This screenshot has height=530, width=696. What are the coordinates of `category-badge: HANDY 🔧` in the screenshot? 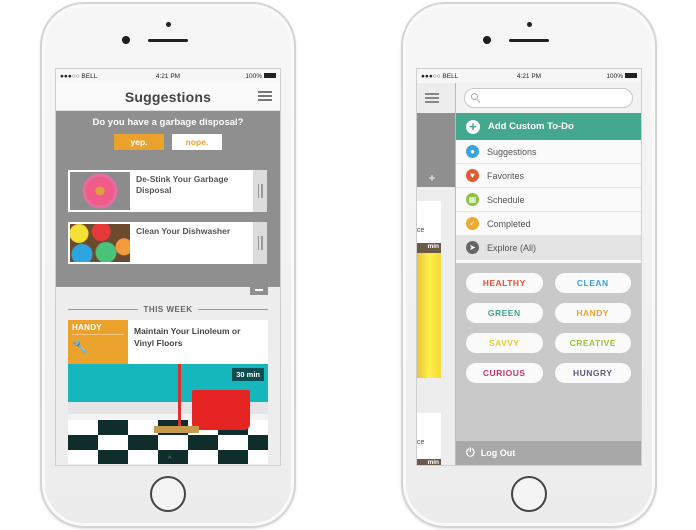 It's located at (98, 342).